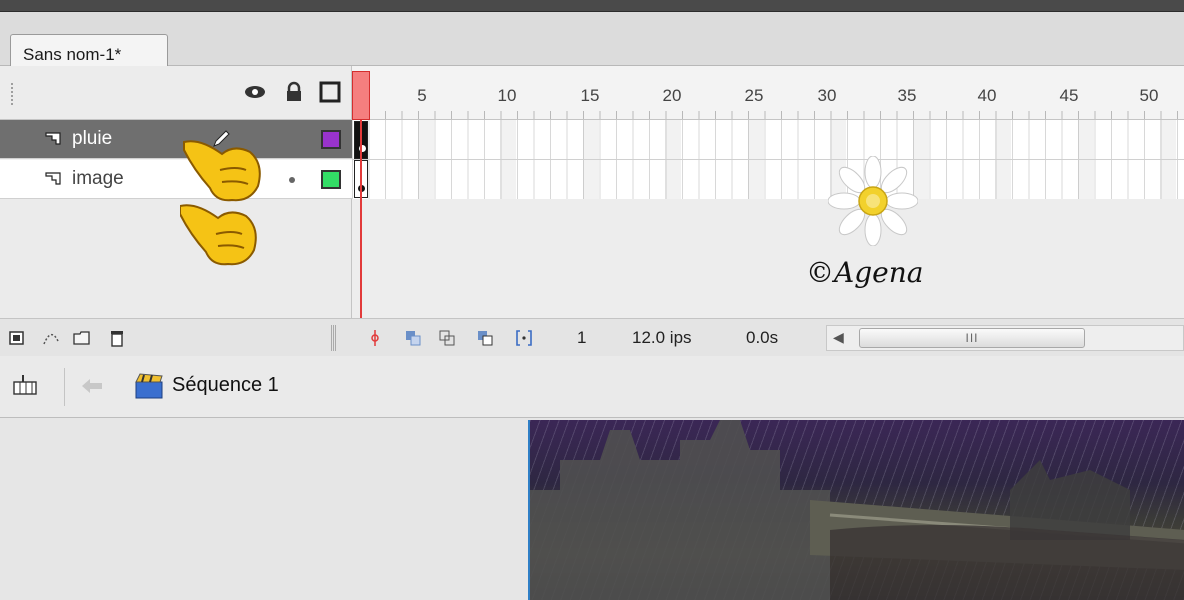  I want to click on outline-icon, so click(330, 92).